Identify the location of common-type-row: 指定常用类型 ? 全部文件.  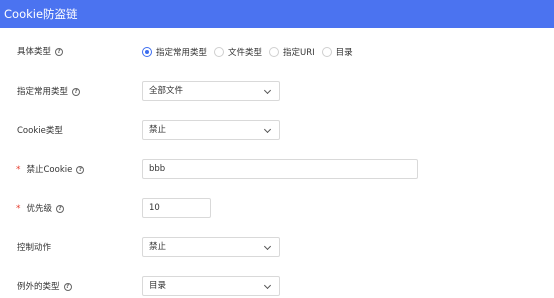
(277, 92).